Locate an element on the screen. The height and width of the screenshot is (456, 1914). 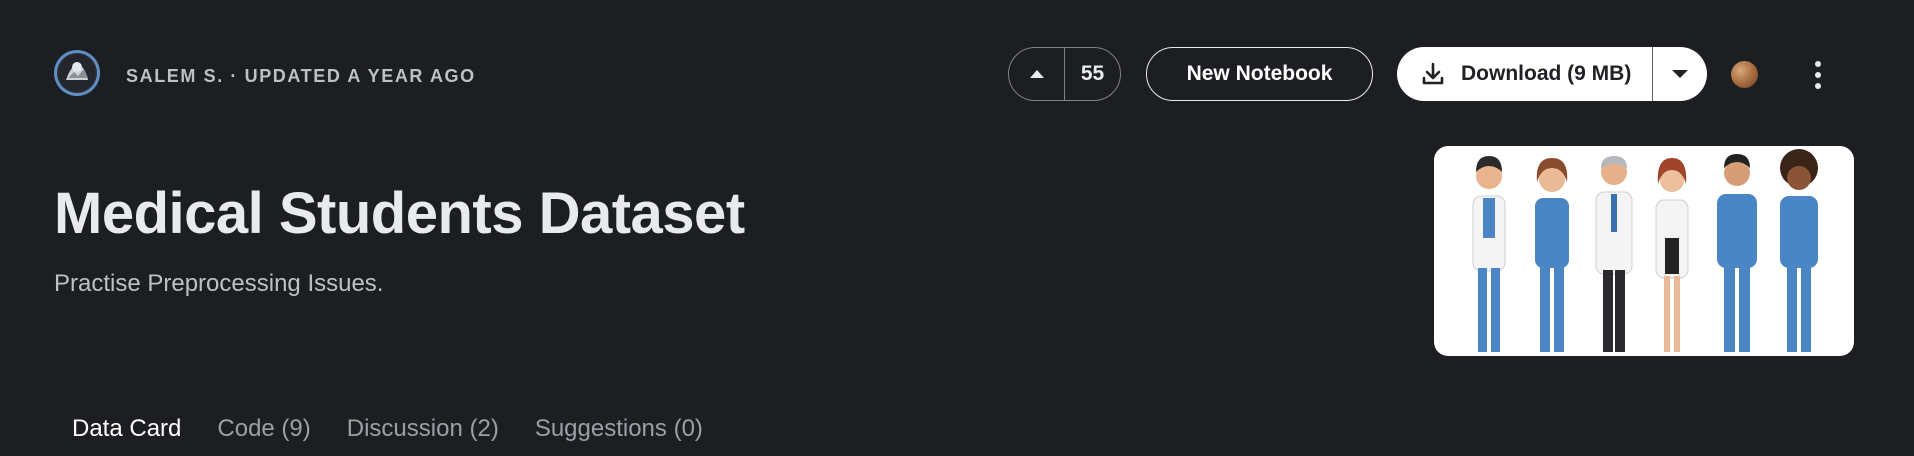
download-menu-button is located at coordinates (1679, 74).